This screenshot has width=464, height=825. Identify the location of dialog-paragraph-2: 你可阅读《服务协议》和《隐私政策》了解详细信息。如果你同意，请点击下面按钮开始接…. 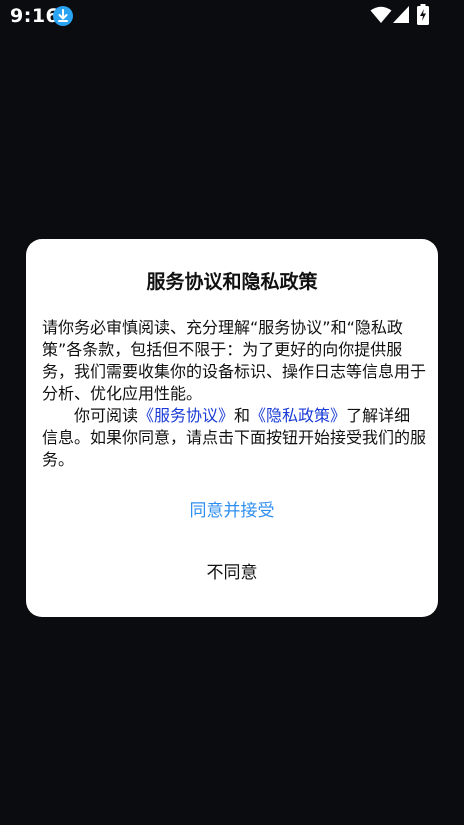
(234, 438).